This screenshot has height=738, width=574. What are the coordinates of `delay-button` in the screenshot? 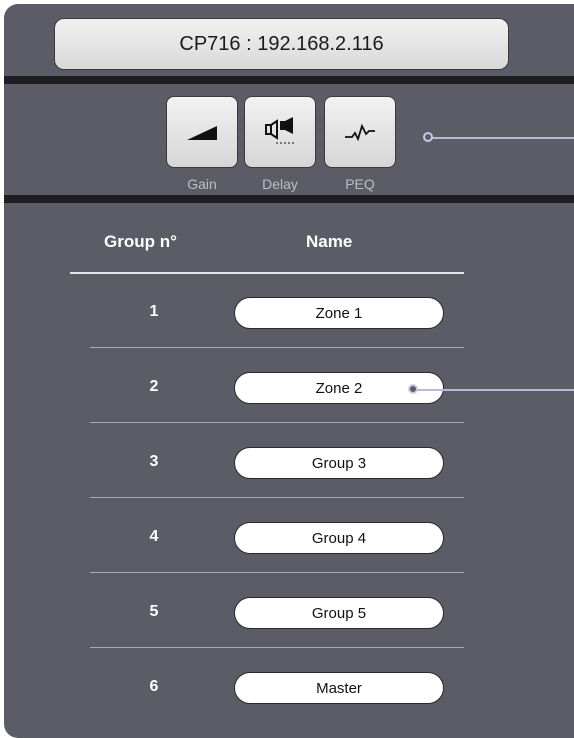 It's located at (280, 132).